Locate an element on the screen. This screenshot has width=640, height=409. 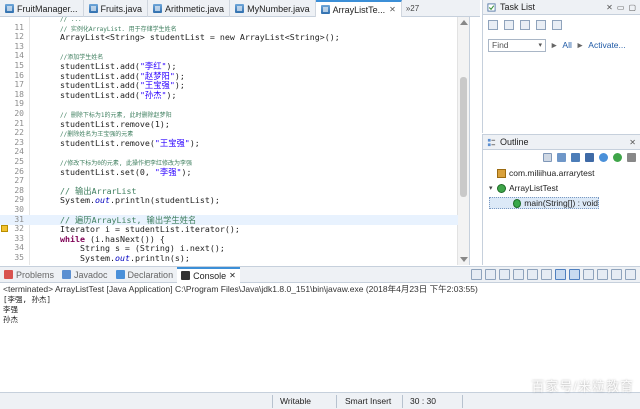
minimize-icon: ▭ is located at coordinates (621, 7).